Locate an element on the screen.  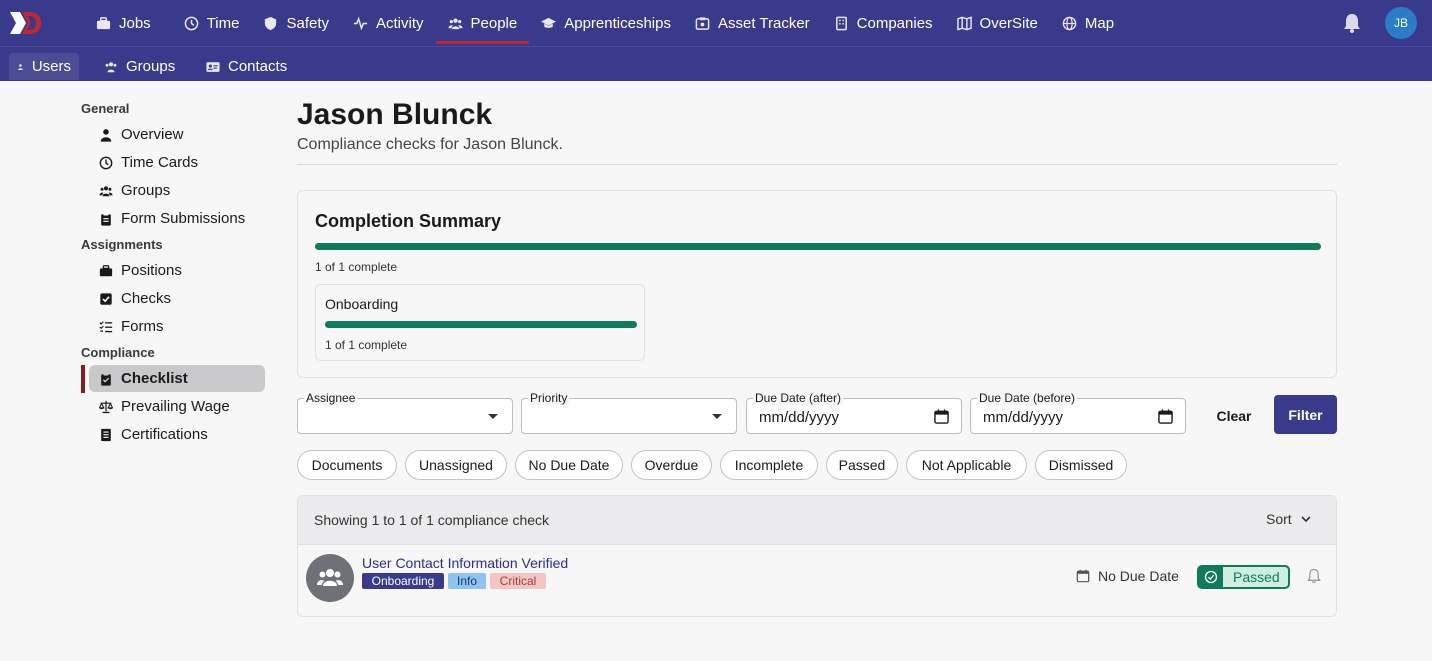
subnav-contacts: Contacts is located at coordinates (246, 66).